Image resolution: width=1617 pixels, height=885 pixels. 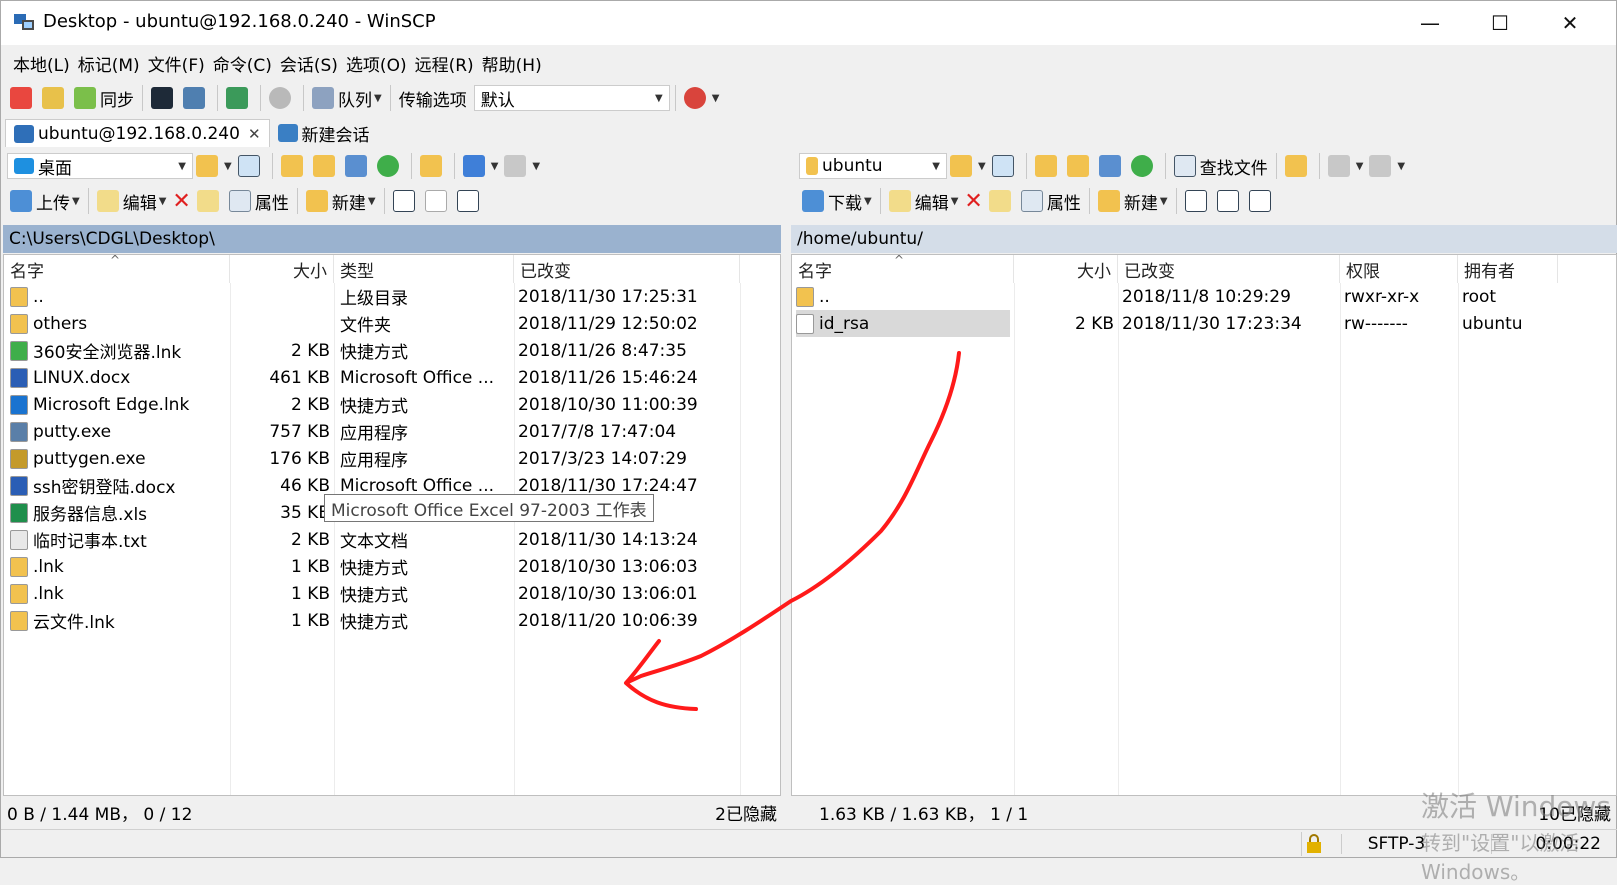 I want to click on local-properties-button: 属性, so click(x=259, y=201).